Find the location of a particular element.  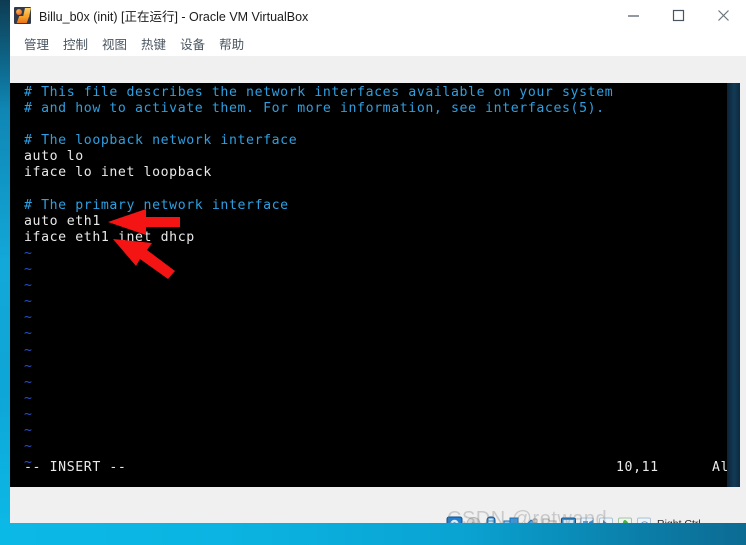

terminal-line-18: ~ is located at coordinates (28, 382).